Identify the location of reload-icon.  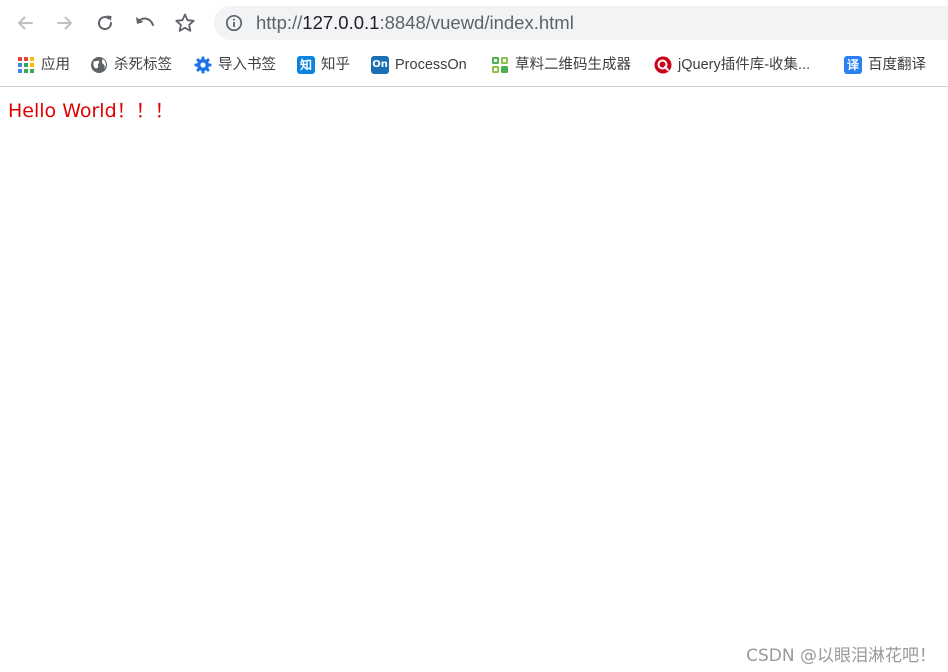
(105, 23).